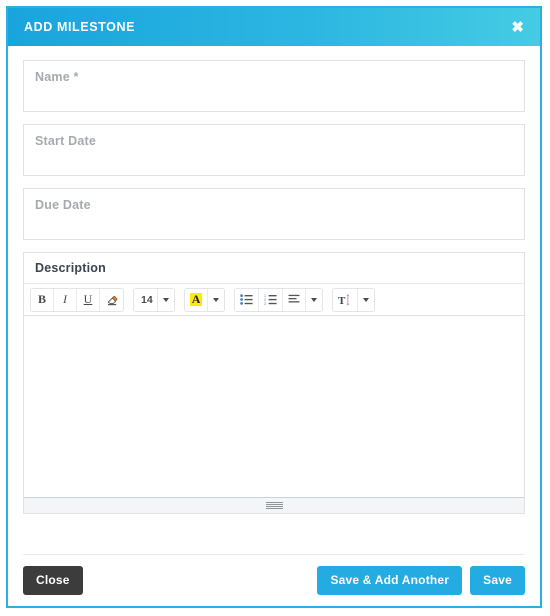  I want to click on align-left-icon, so click(295, 299).